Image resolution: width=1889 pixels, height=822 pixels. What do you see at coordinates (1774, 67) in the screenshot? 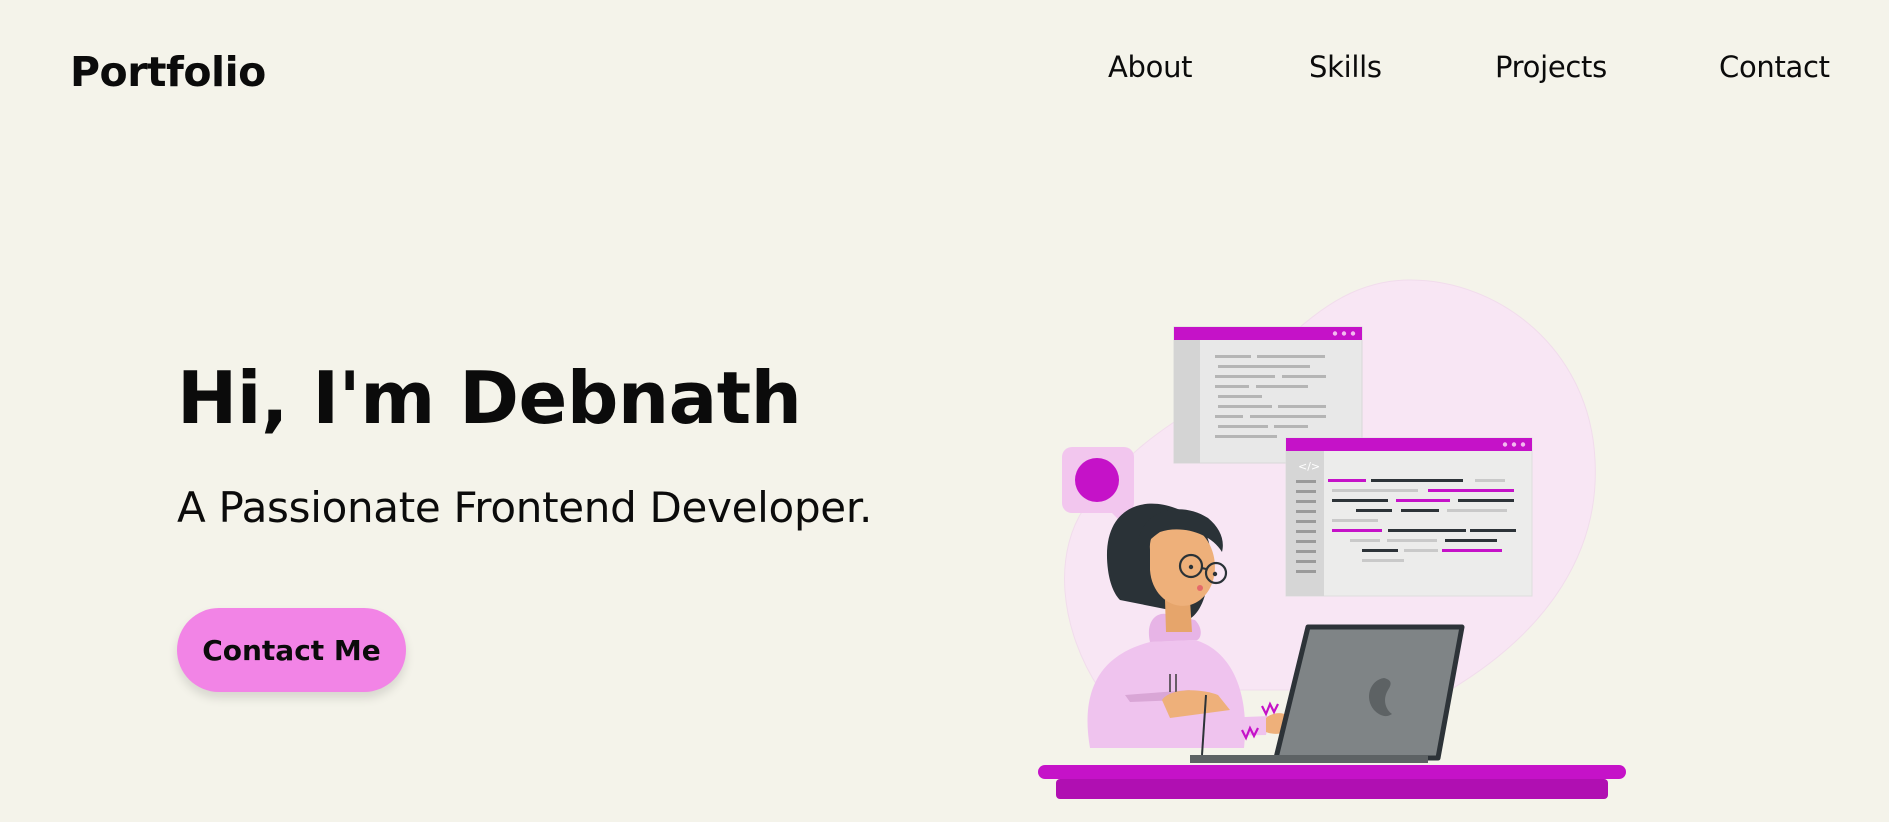
I see `nav-link-contact: Contact` at bounding box center [1774, 67].